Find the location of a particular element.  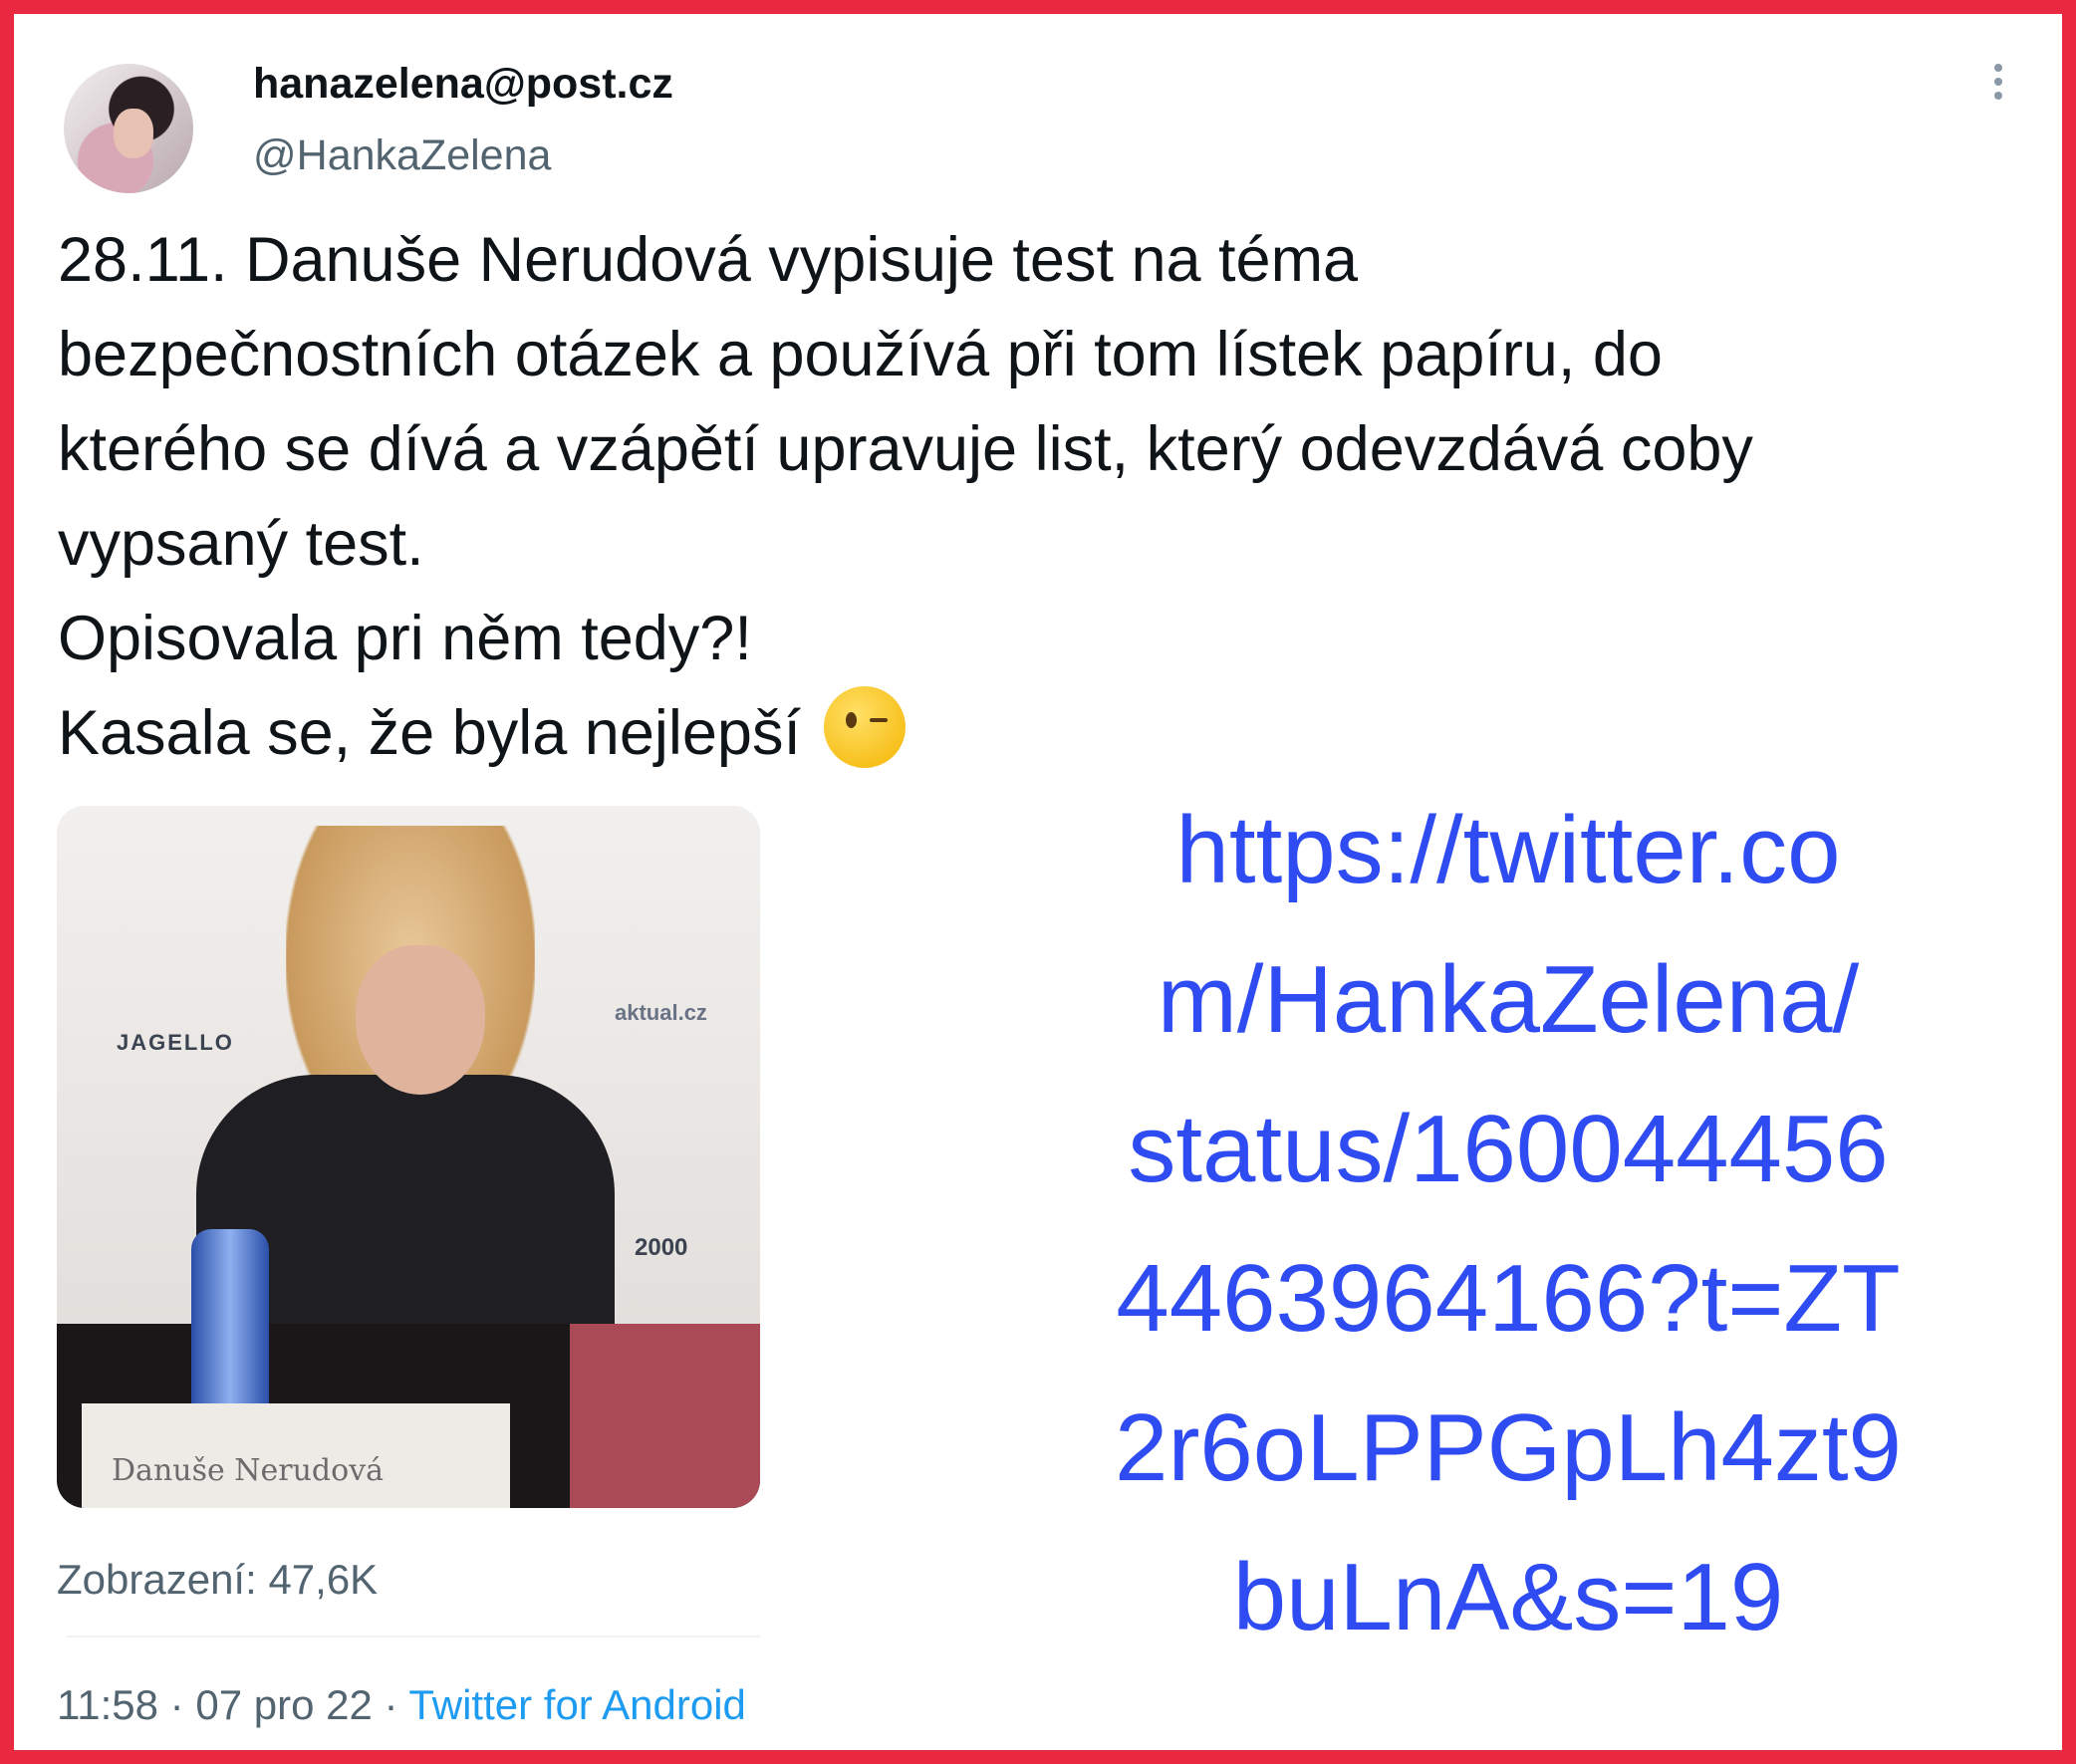

media-logo-bottom: 2000 is located at coordinates (661, 1247).